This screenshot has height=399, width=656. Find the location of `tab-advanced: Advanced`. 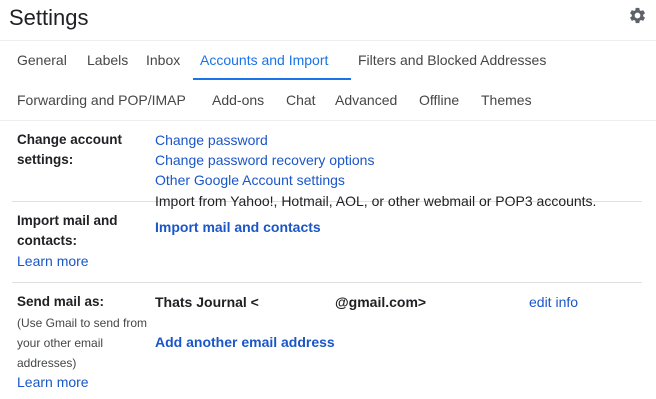

tab-advanced: Advanced is located at coordinates (366, 100).